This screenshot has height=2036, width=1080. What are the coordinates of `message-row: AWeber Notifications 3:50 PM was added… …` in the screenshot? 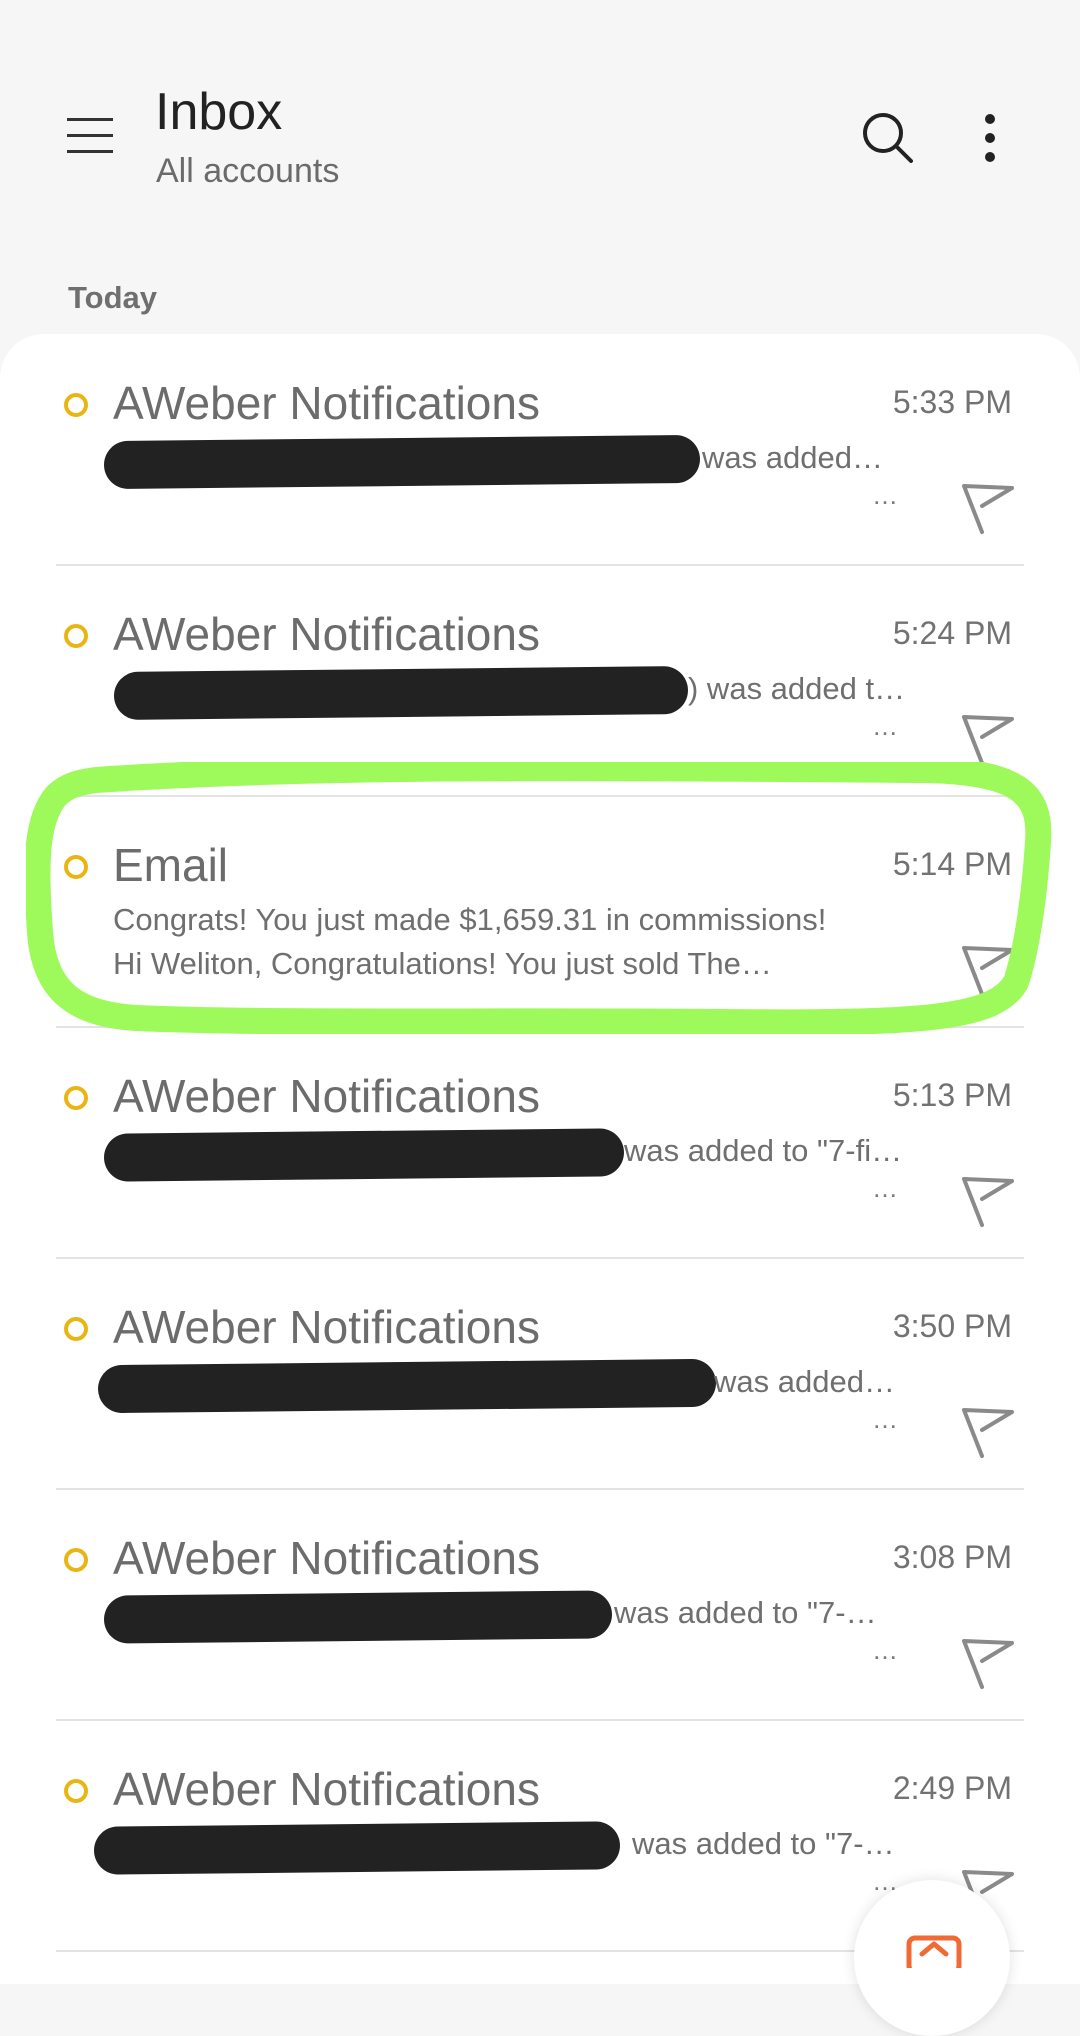 It's located at (540, 1373).